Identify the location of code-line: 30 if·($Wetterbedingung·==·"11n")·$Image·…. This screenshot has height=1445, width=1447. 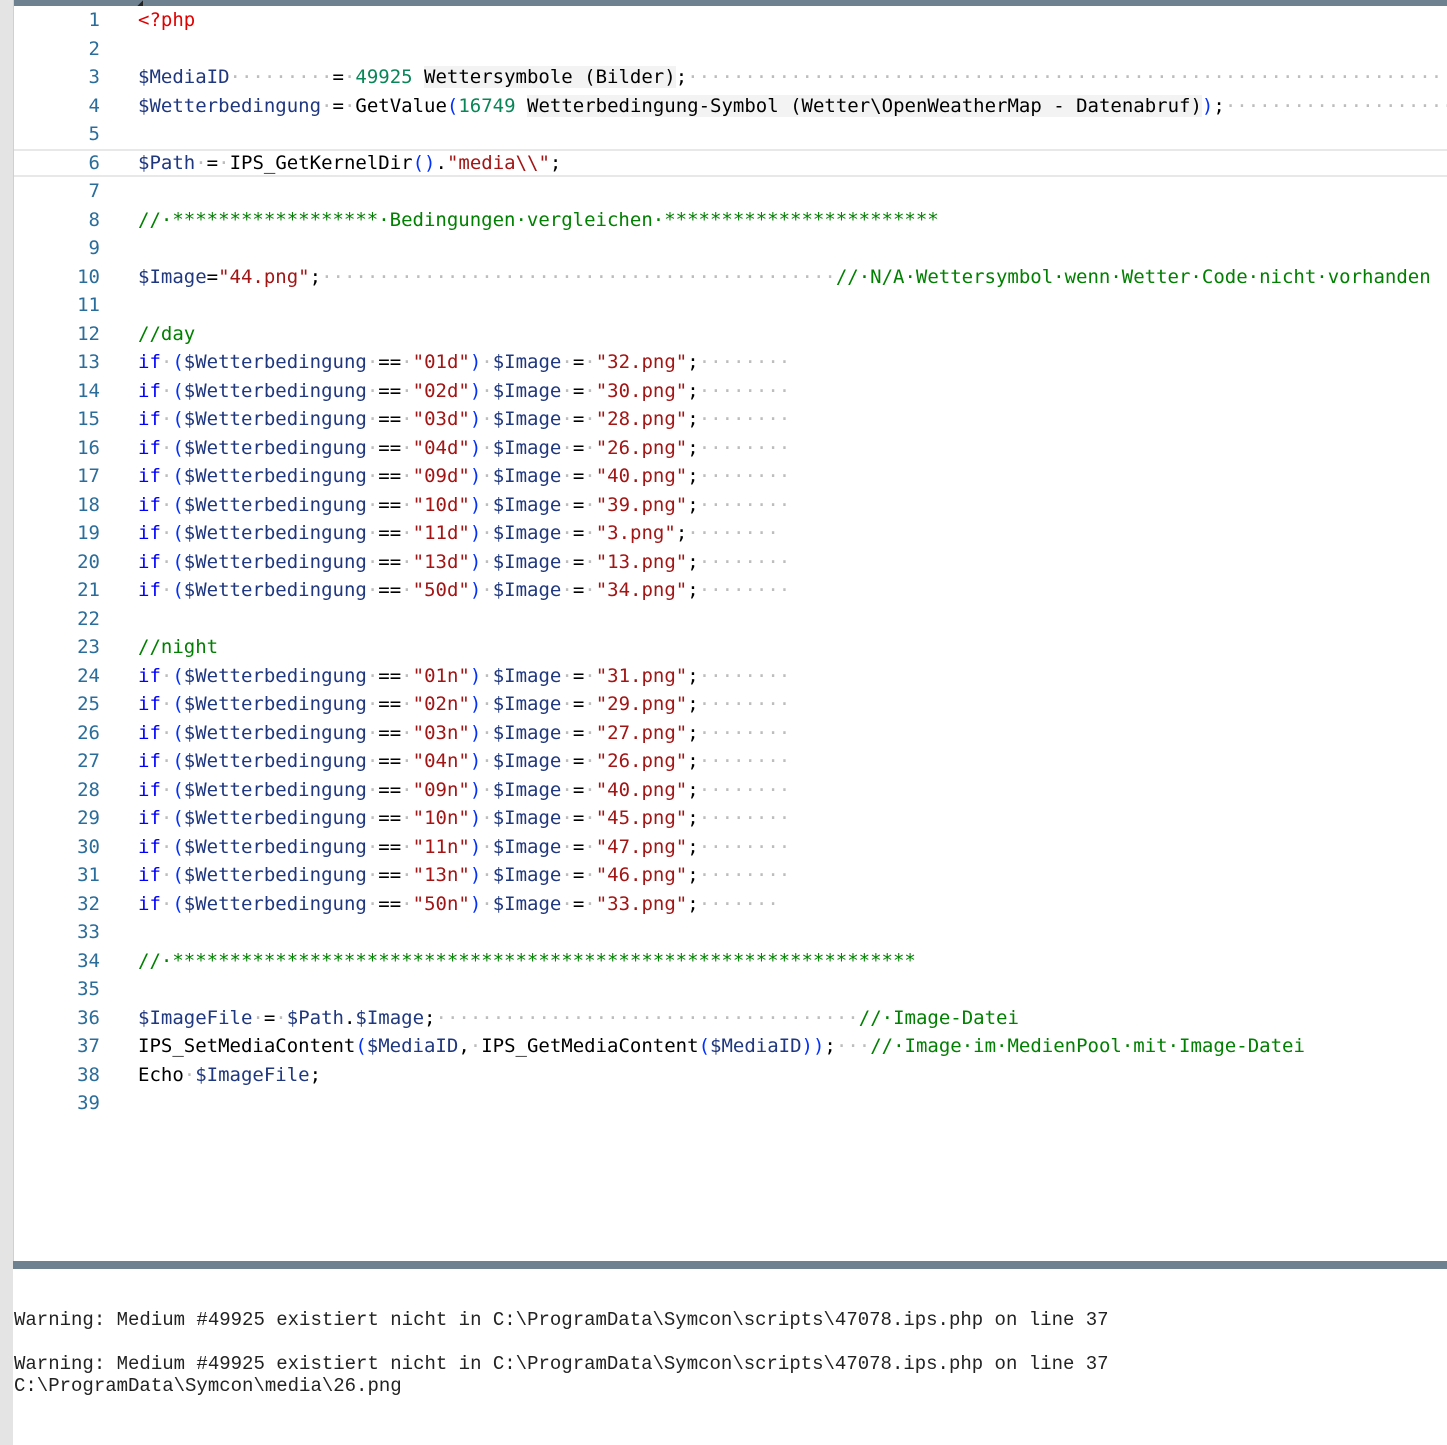
(730, 847).